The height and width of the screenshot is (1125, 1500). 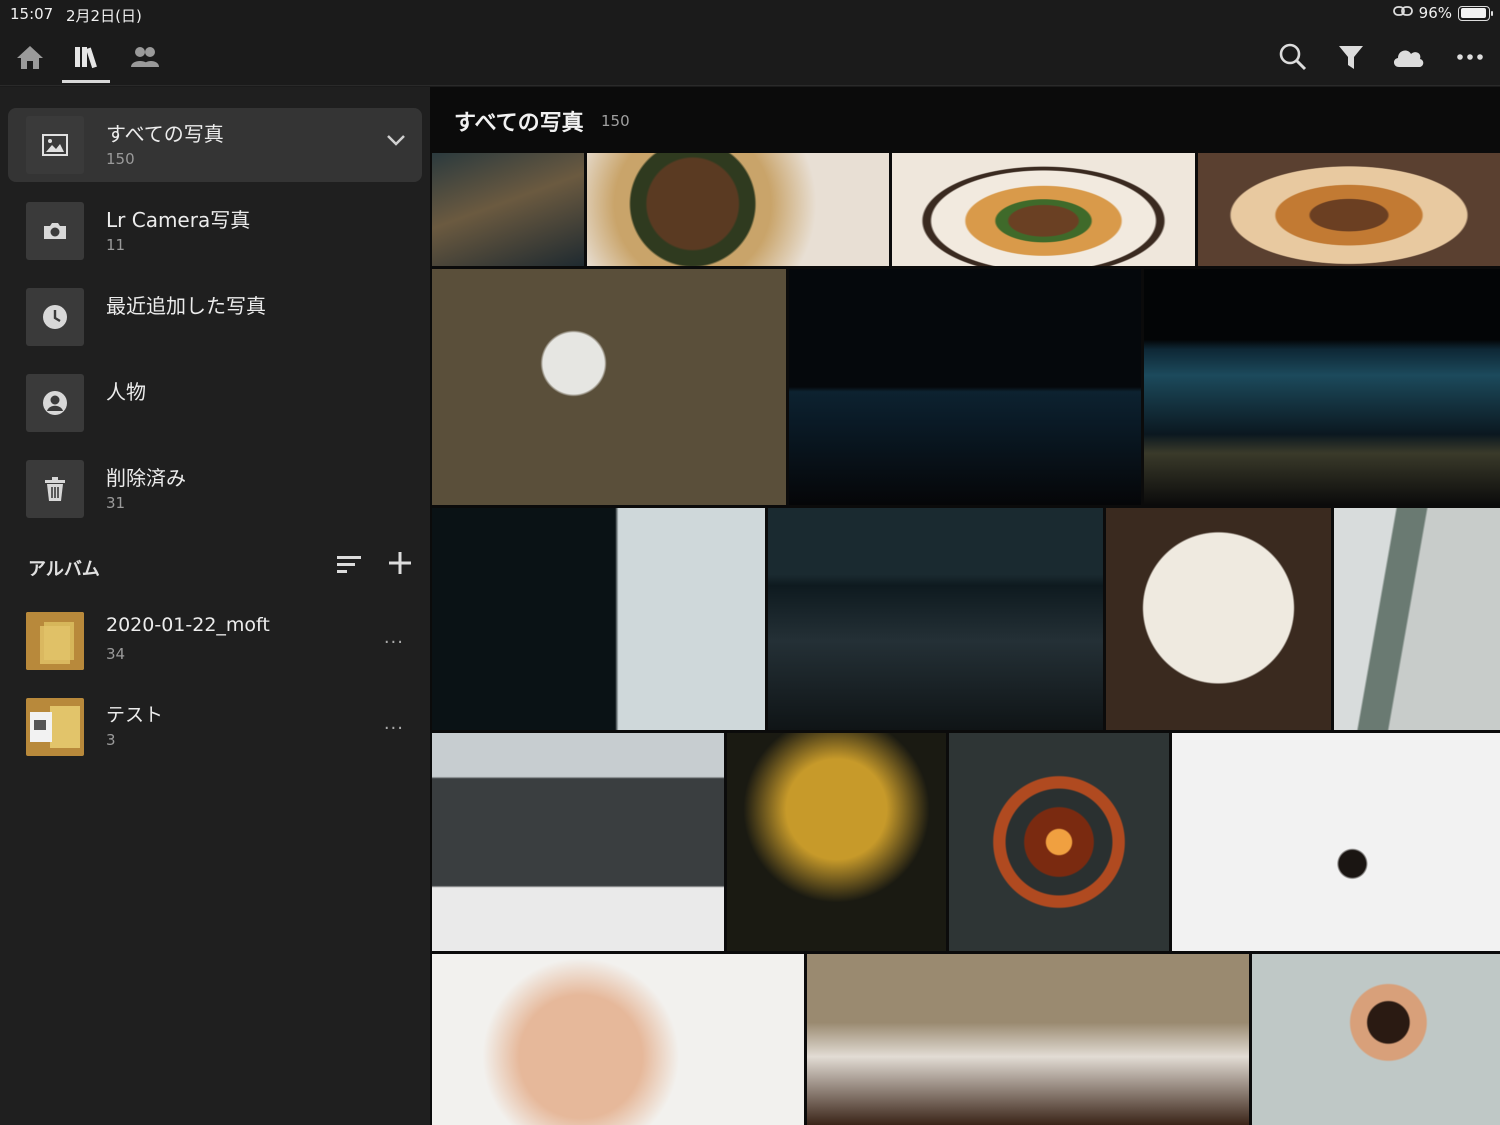 I want to click on battery-icon, so click(x=1475, y=13).